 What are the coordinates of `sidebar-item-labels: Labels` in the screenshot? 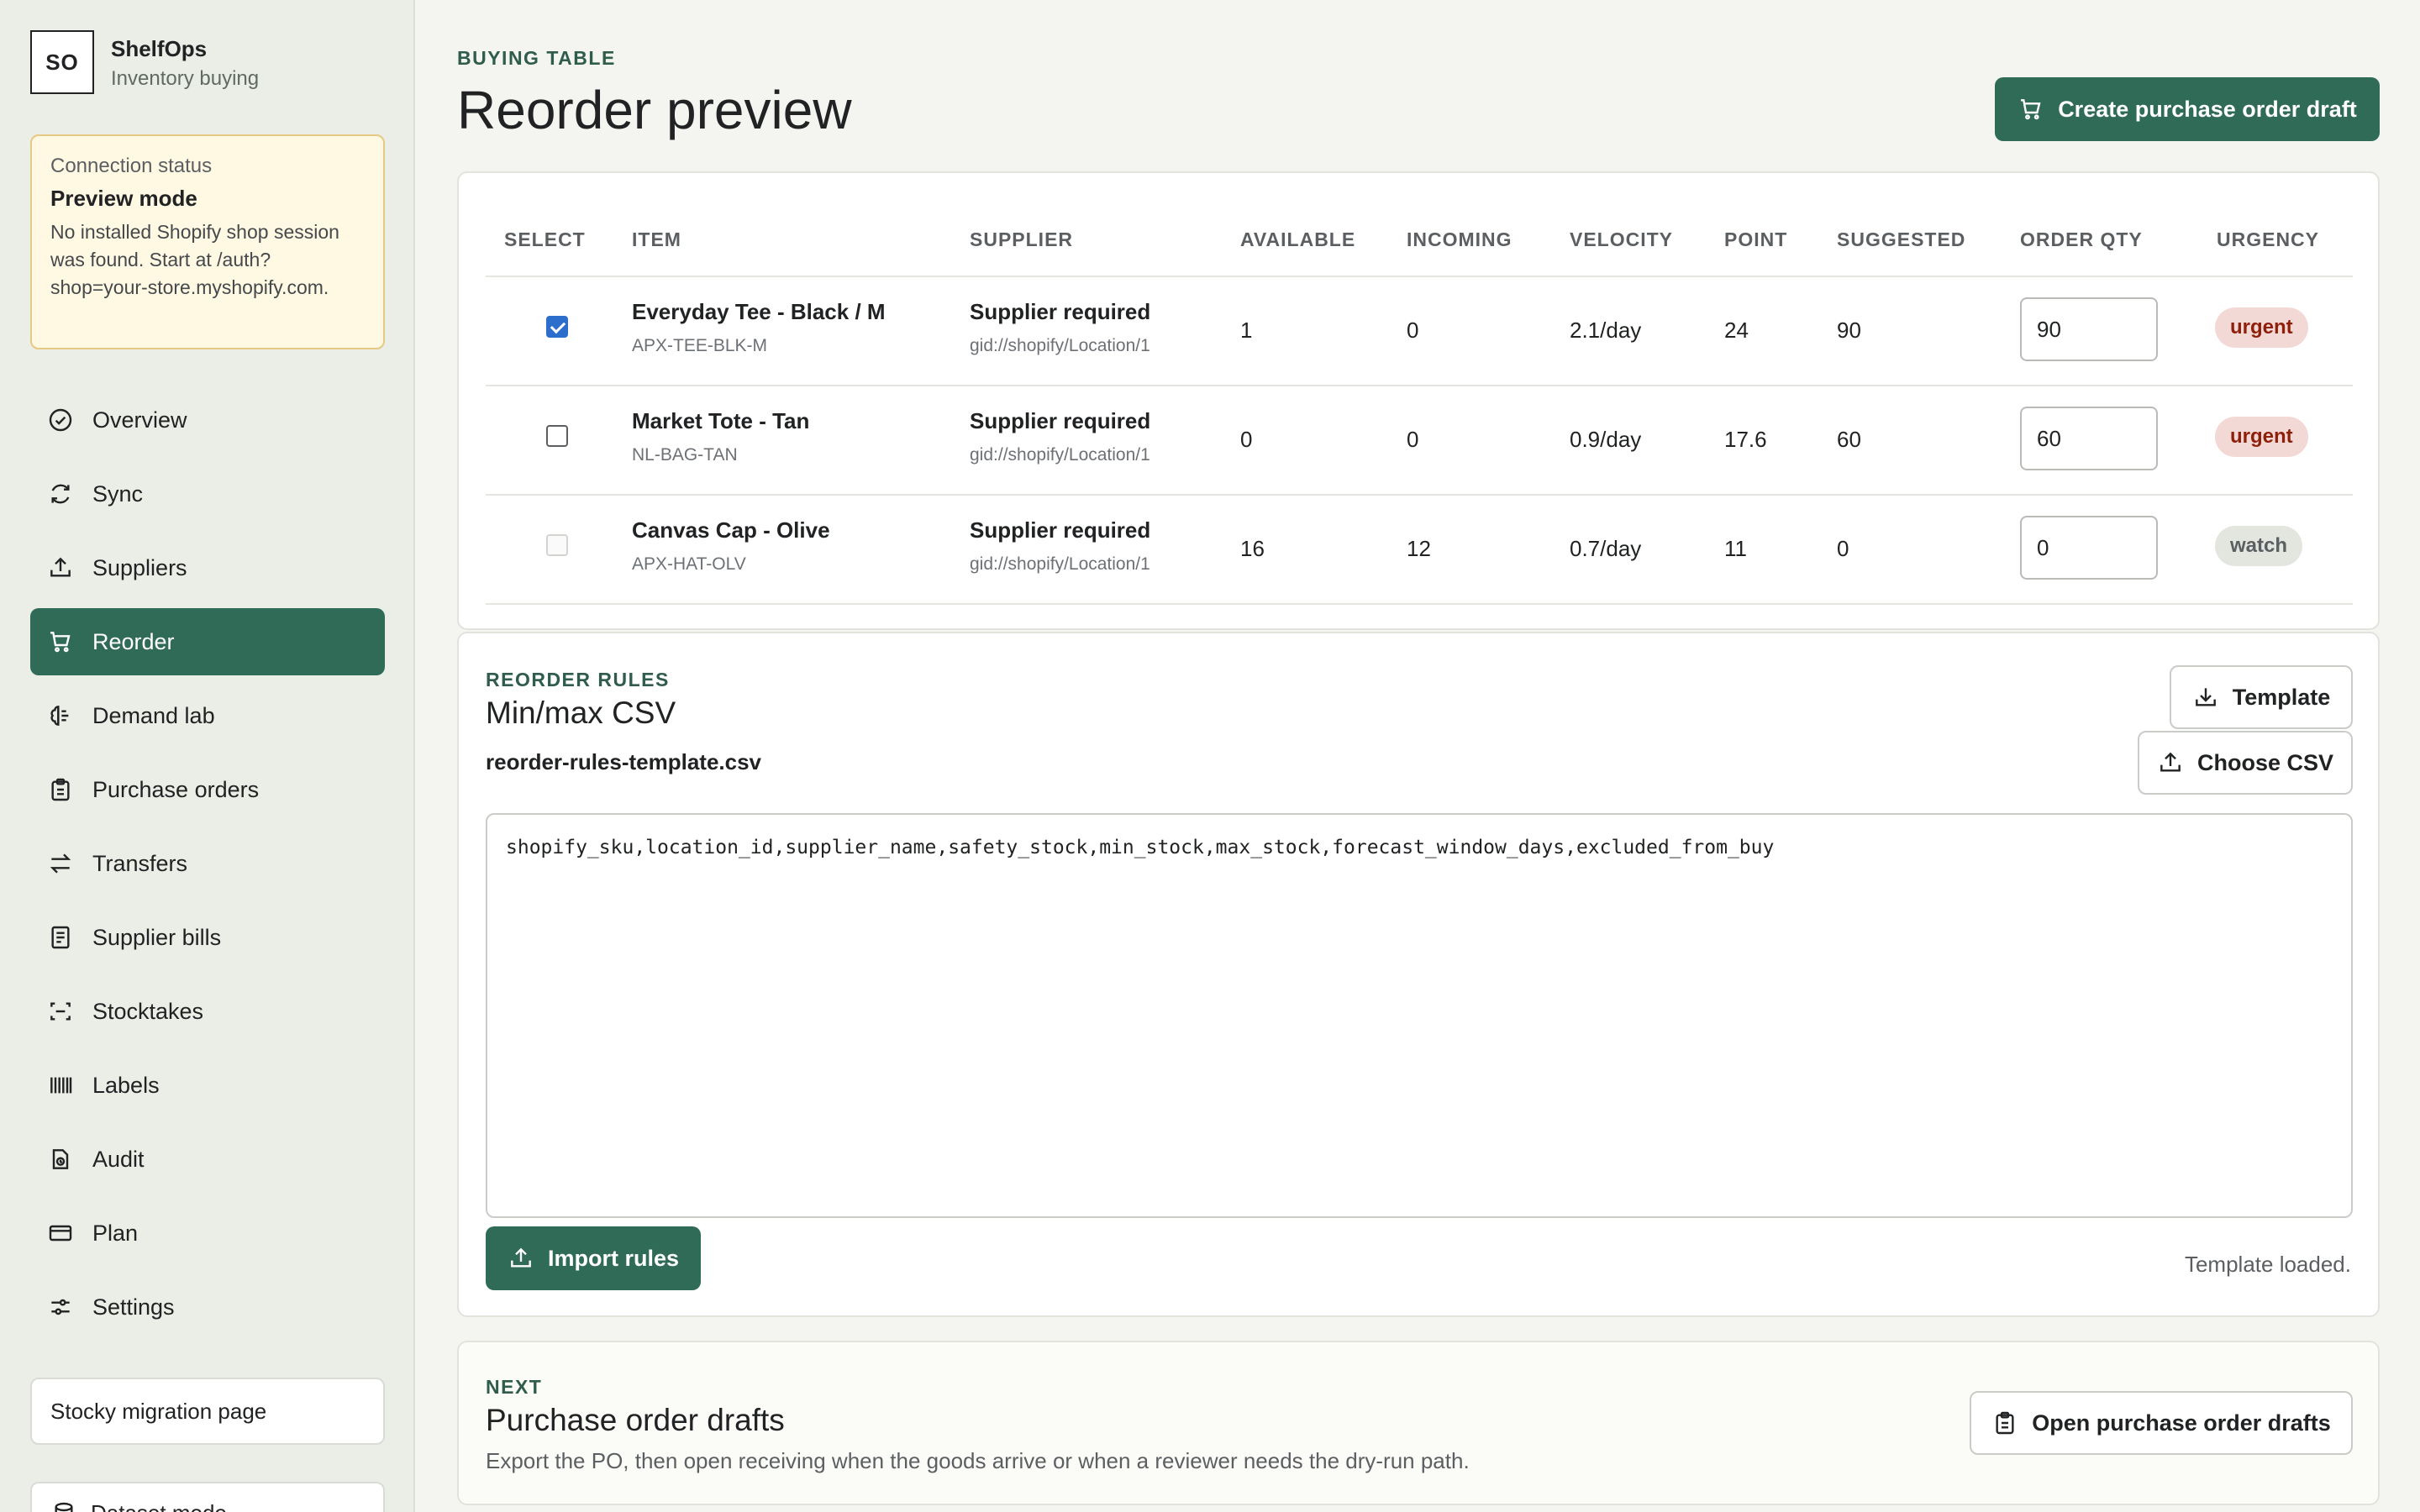 It's located at (207, 1085).